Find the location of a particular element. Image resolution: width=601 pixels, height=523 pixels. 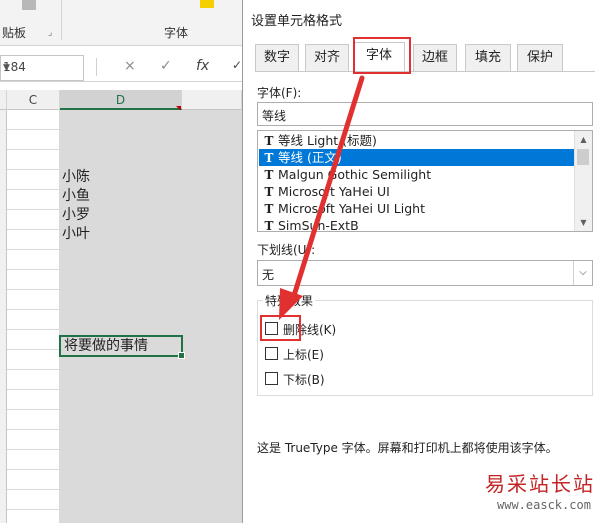

cell-d12: 将要做的事情 is located at coordinates (106, 346).